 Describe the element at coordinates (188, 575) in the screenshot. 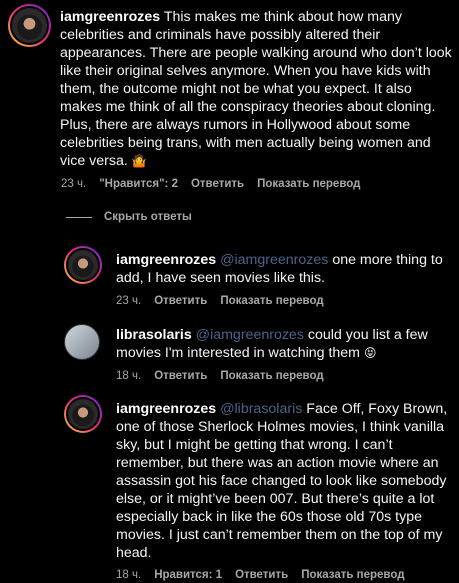

I see `likes-count: Нравится: 1` at that location.